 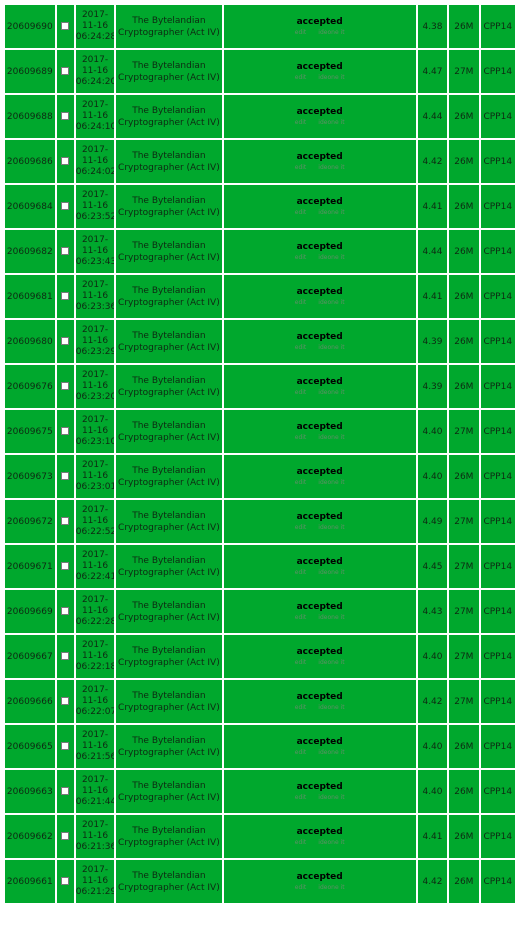 What do you see at coordinates (30, 566) in the screenshot?
I see `submission-id: 20609671` at bounding box center [30, 566].